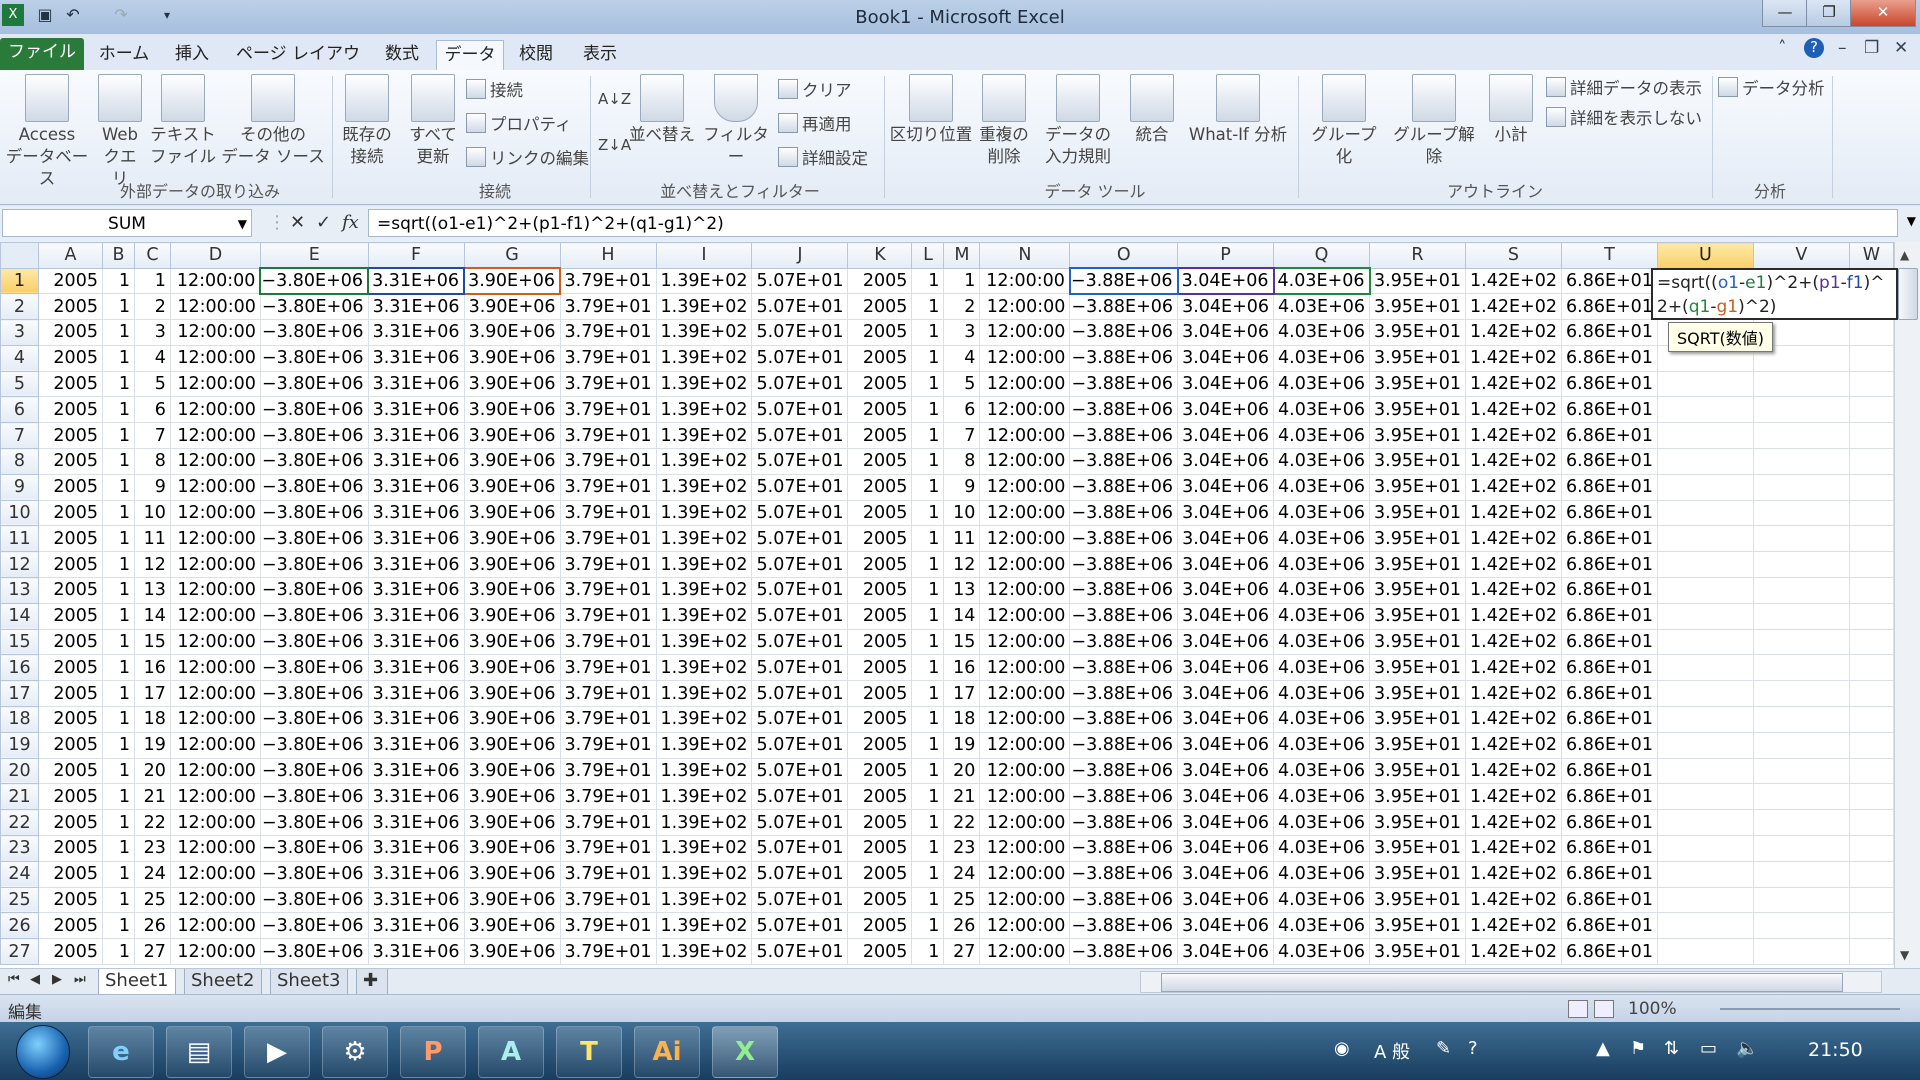 The image size is (1920, 1080). I want to click on column-header-k: K, so click(880, 255).